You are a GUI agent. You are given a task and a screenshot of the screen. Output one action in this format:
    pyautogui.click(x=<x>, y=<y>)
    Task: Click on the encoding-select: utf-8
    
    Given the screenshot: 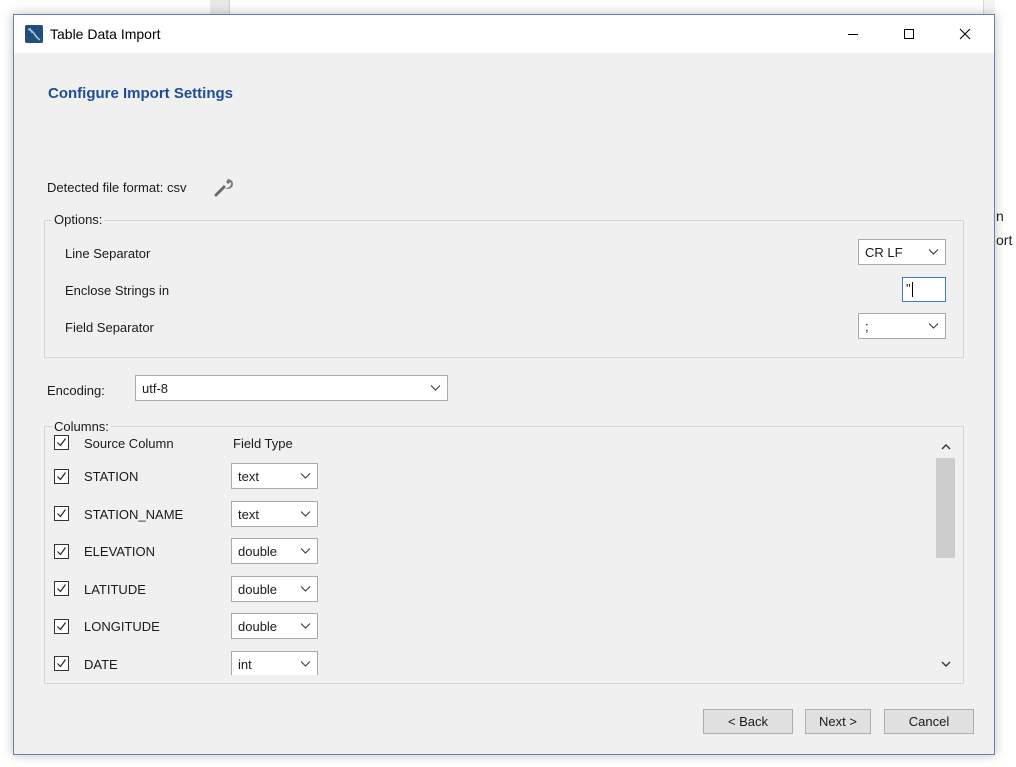 What is the action you would take?
    pyautogui.click(x=291, y=388)
    